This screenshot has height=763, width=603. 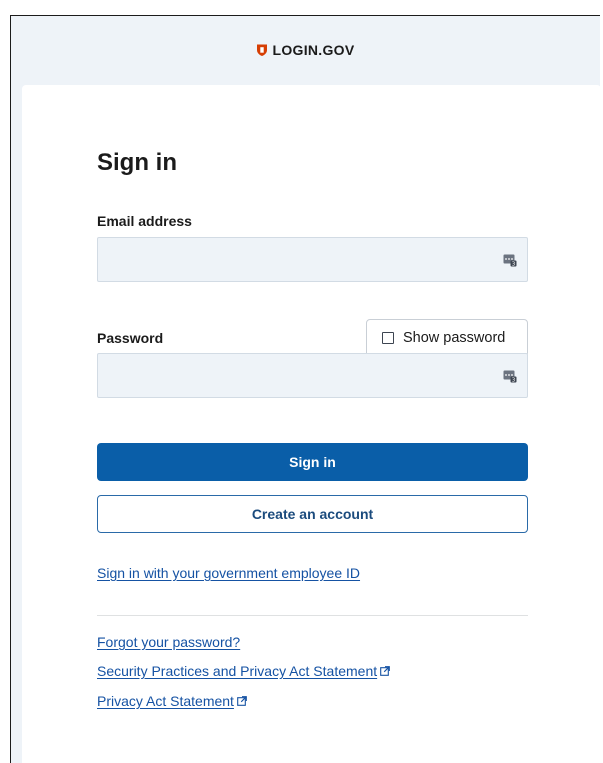 I want to click on site-header: LOGIN.GOV, so click(x=305, y=50).